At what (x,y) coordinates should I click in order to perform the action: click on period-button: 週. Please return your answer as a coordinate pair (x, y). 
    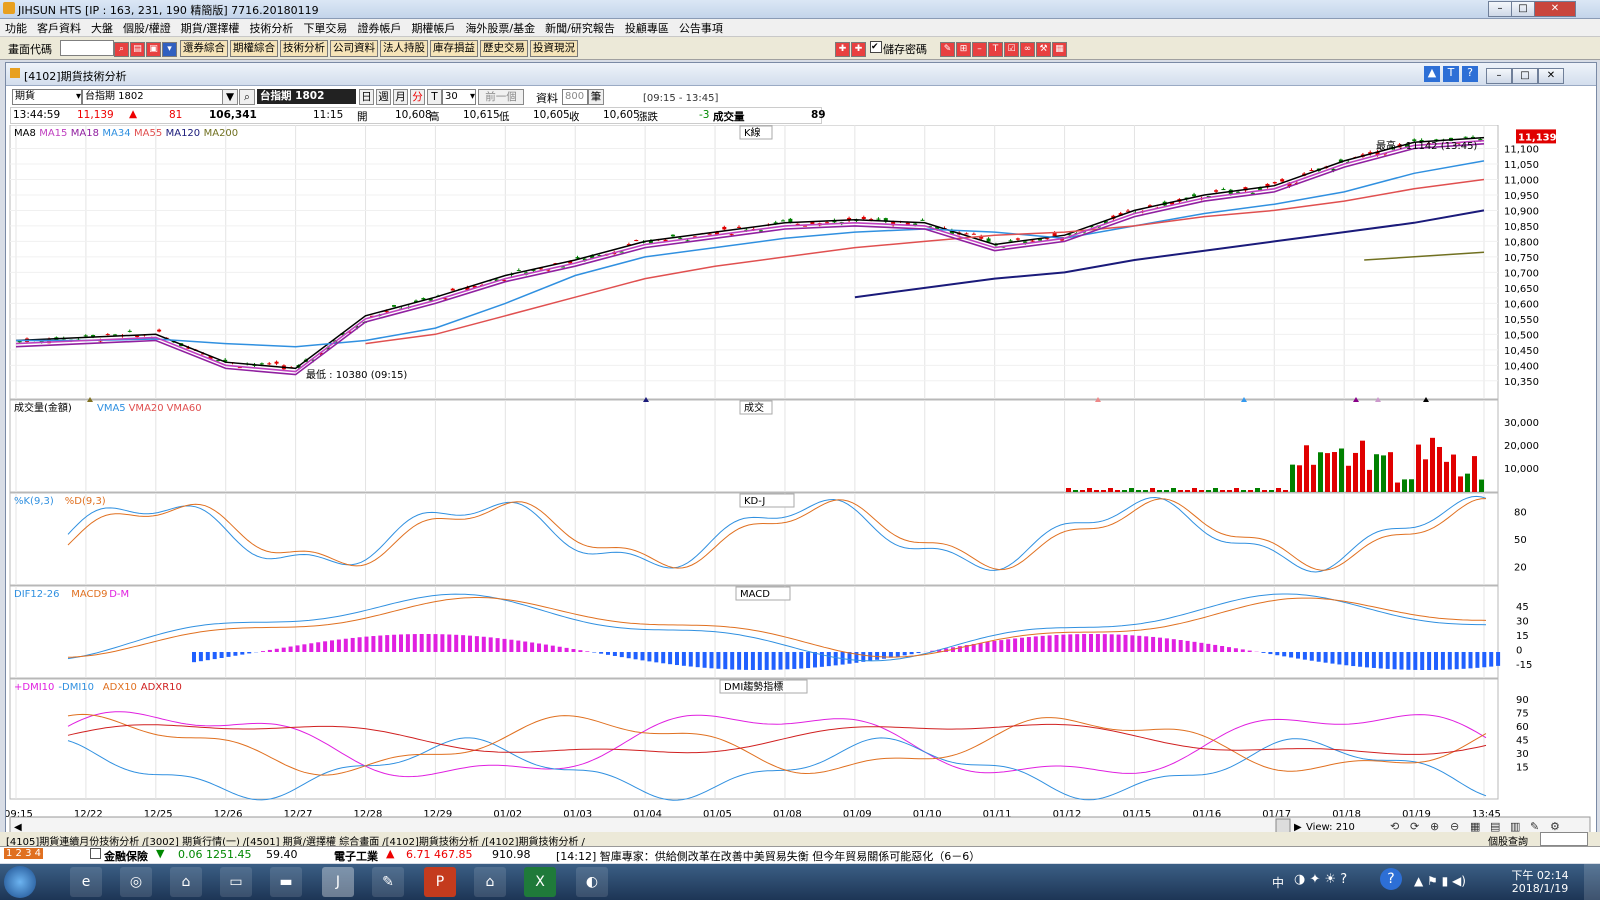
    Looking at the image, I should click on (383, 97).